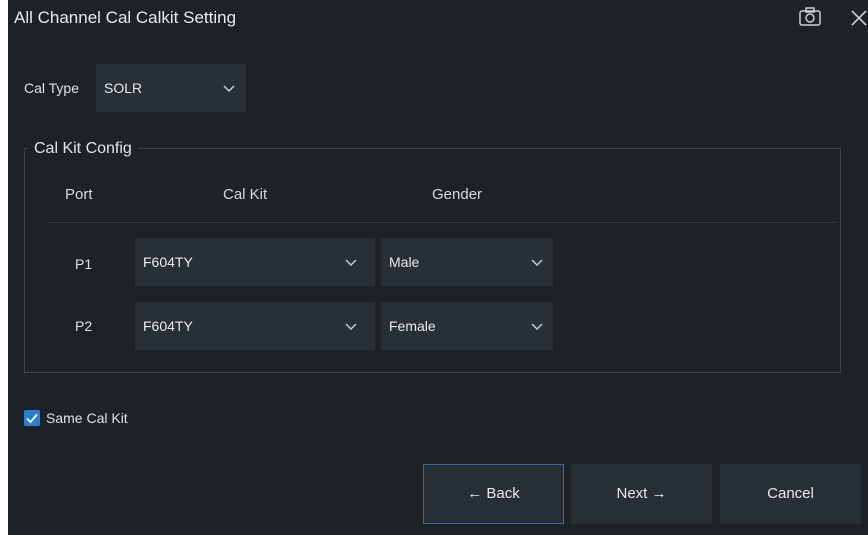 The width and height of the screenshot is (868, 535). What do you see at coordinates (84, 326) in the screenshot?
I see `port-label-p2: P2` at bounding box center [84, 326].